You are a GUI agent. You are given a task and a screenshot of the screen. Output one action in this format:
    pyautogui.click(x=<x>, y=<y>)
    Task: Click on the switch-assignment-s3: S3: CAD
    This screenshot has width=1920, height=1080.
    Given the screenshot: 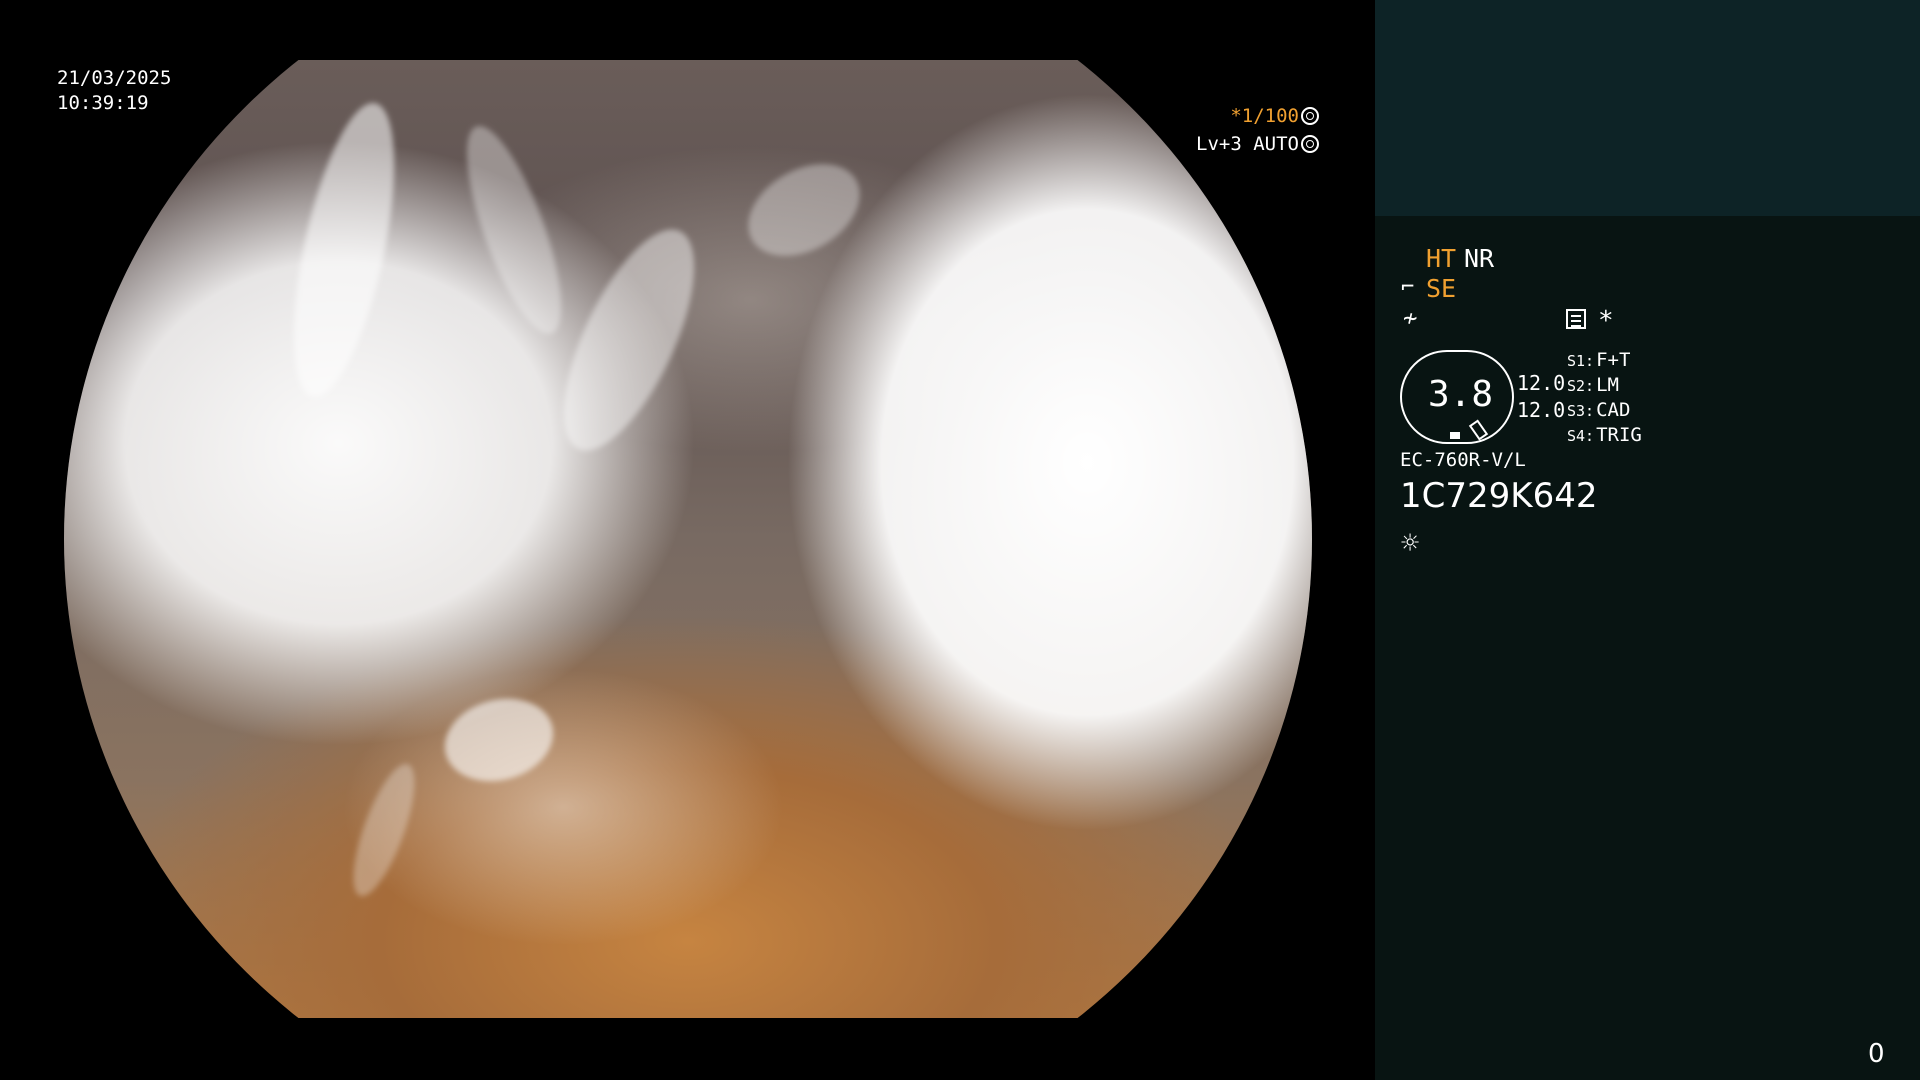 What is the action you would take?
    pyautogui.click(x=1598, y=410)
    